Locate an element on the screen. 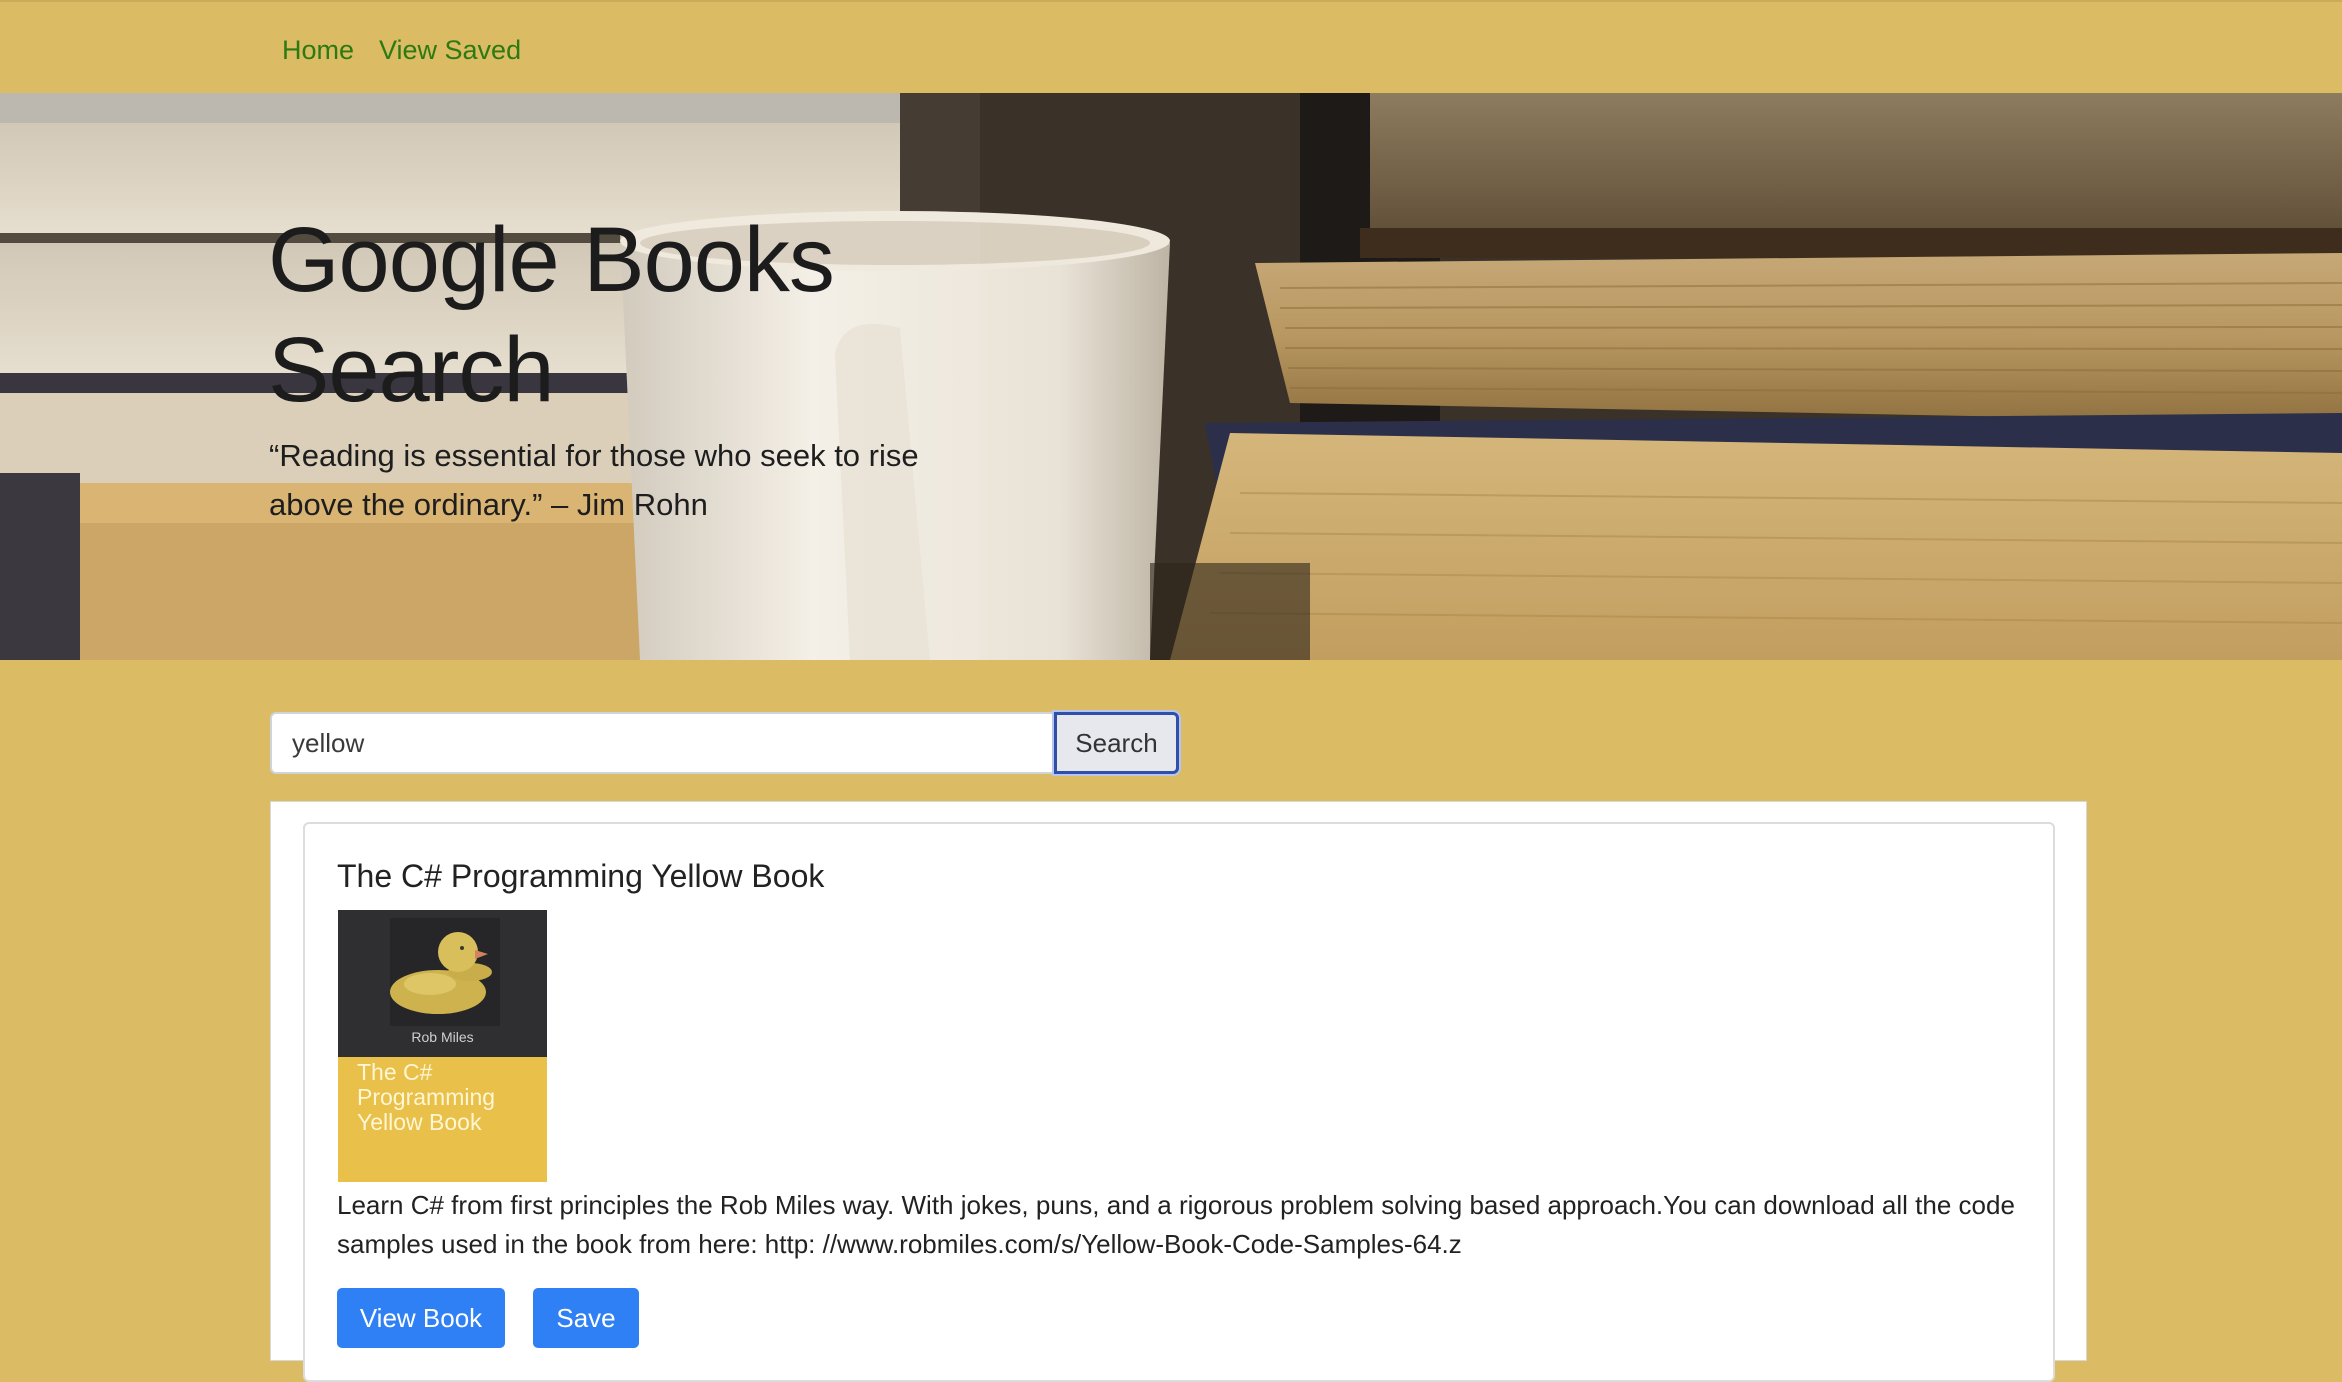 This screenshot has height=1382, width=2342. rubber-duck-cover-art is located at coordinates (442, 1046).